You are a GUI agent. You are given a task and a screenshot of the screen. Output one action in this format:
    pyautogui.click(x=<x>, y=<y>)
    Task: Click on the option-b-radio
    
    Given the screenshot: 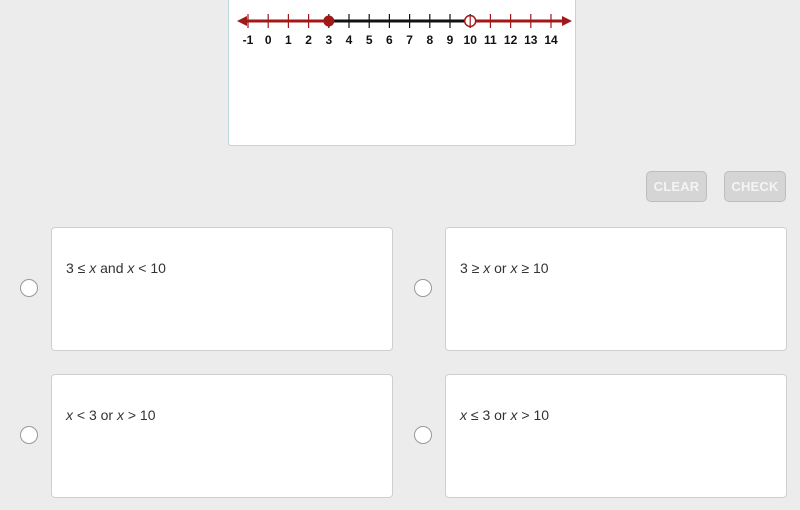 What is the action you would take?
    pyautogui.click(x=423, y=288)
    